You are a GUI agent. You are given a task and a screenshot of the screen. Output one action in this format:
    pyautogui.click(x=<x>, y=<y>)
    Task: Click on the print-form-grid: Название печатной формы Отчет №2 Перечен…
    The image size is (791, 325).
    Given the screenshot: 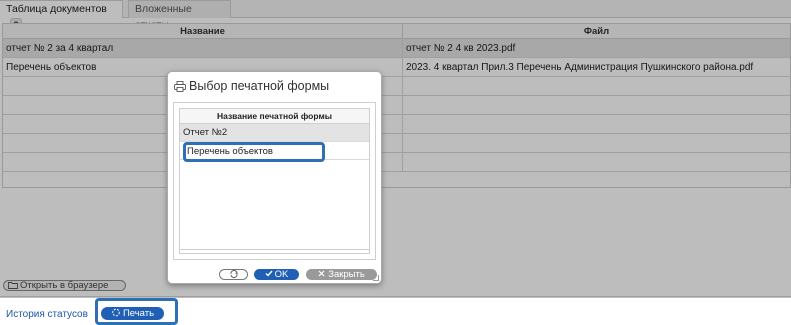 What is the action you would take?
    pyautogui.click(x=274, y=181)
    